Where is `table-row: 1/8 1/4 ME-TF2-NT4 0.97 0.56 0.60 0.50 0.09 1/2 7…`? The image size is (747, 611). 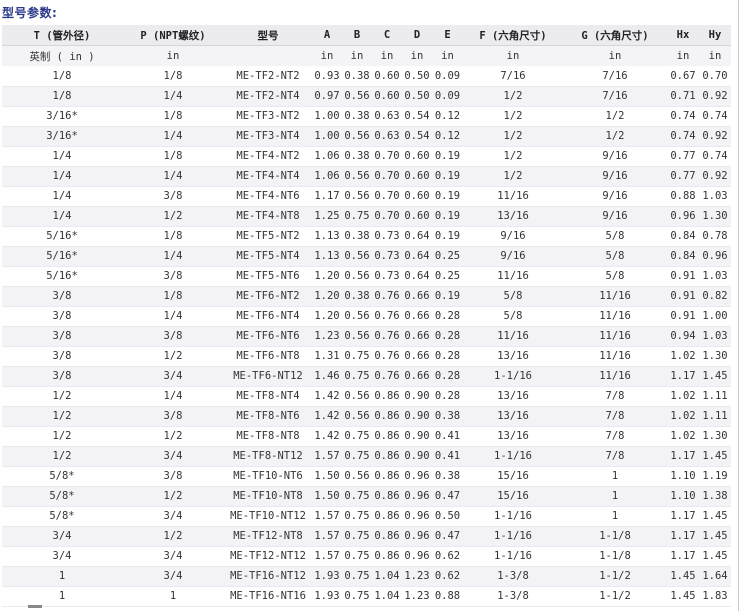
table-row: 1/8 1/4 ME-TF2-NT4 0.97 0.56 0.60 0.50 0.09 1/2 7… is located at coordinates (366, 96).